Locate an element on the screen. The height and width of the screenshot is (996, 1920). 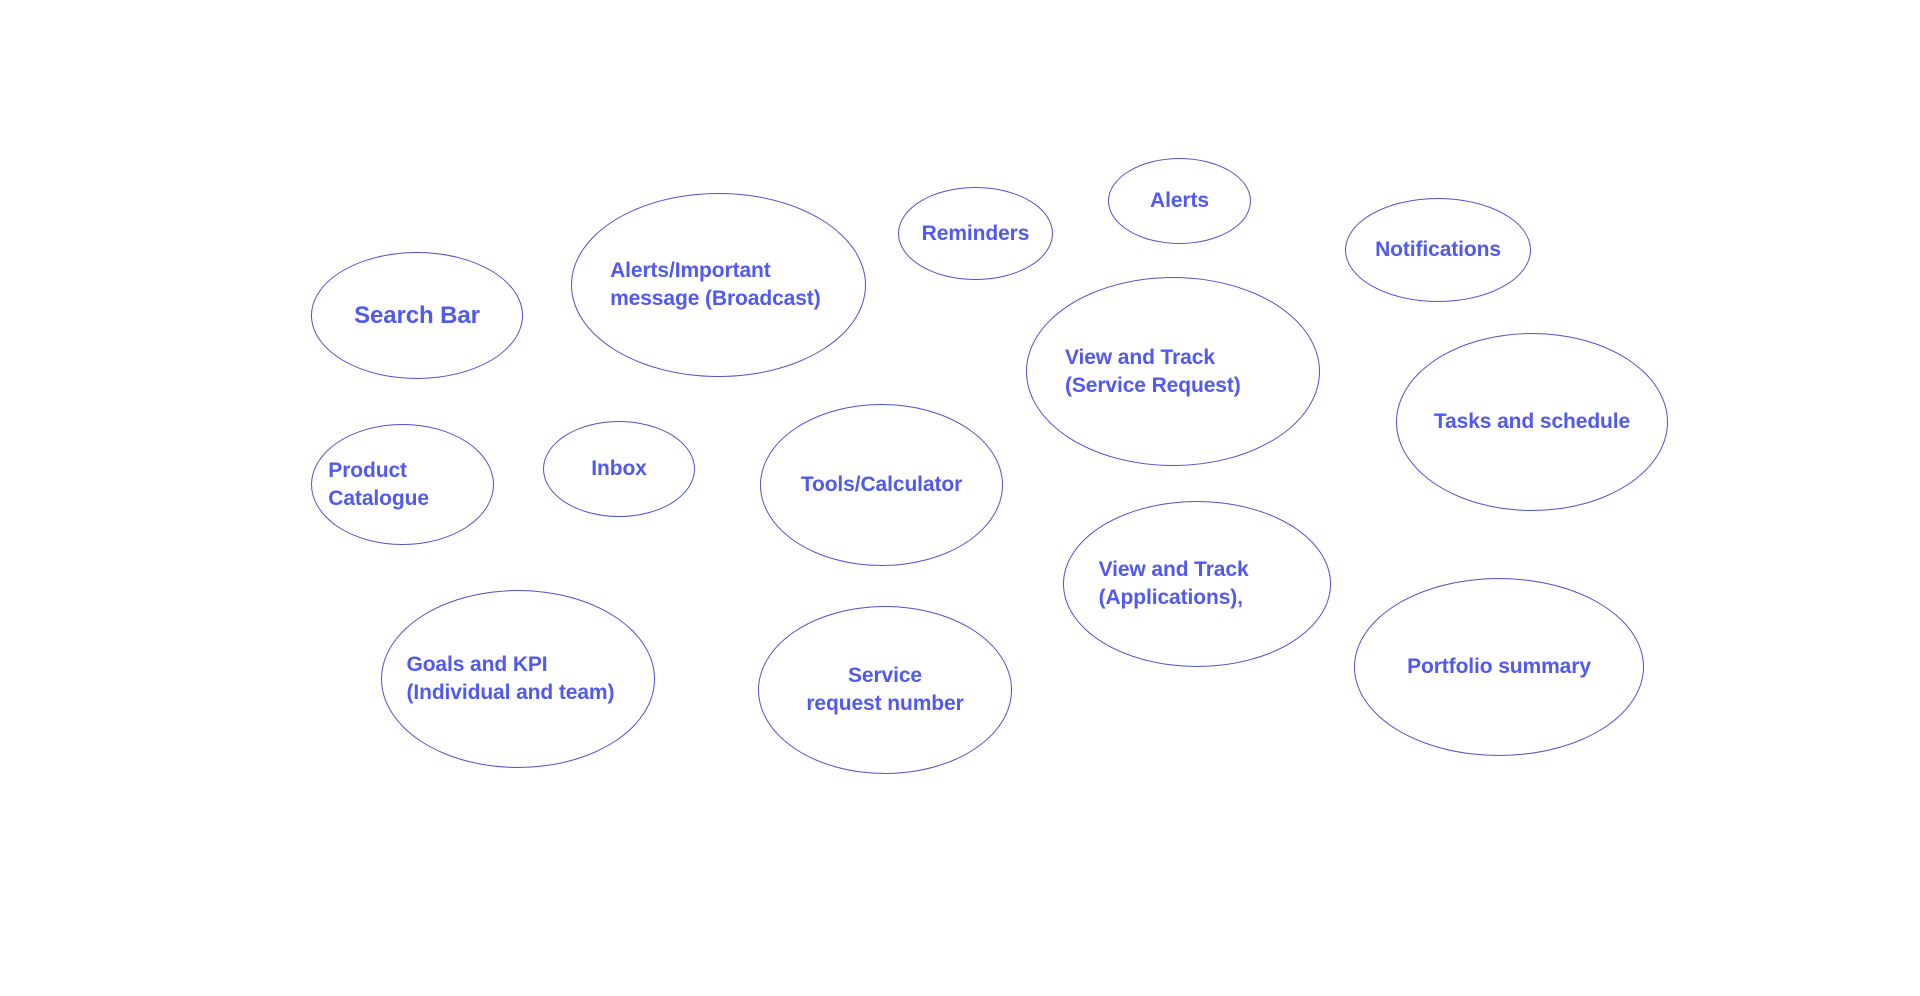
ellipse-node-reminders: Reminders is located at coordinates (975, 233).